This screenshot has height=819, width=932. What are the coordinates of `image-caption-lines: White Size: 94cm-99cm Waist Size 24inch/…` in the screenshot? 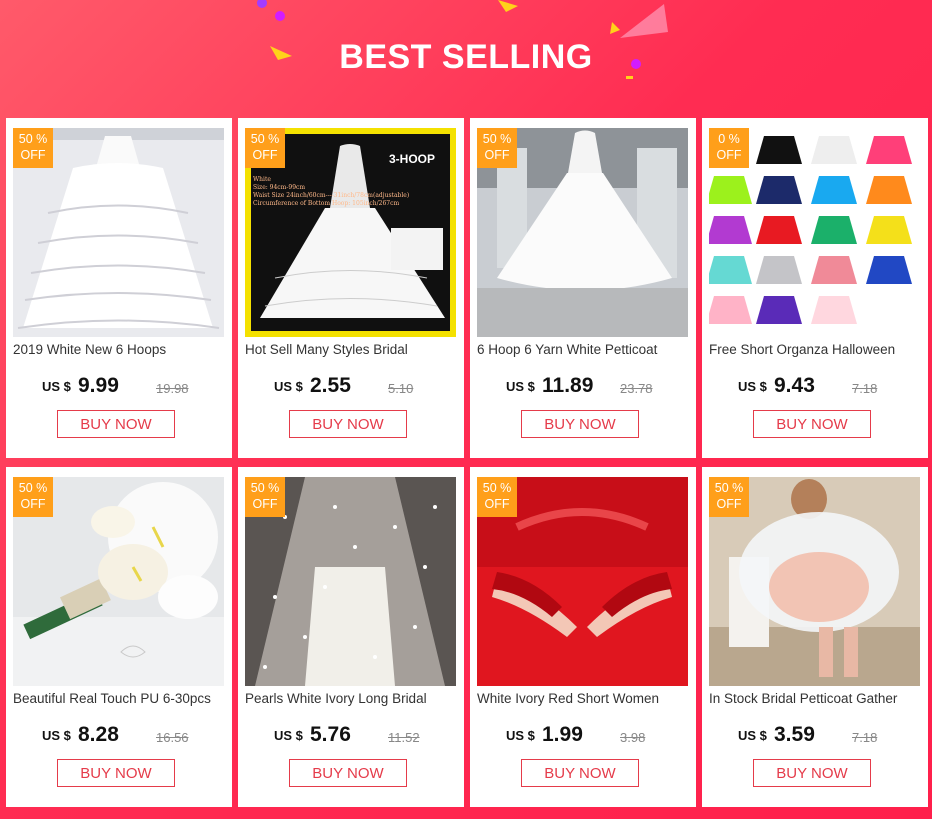 It's located at (353, 192).